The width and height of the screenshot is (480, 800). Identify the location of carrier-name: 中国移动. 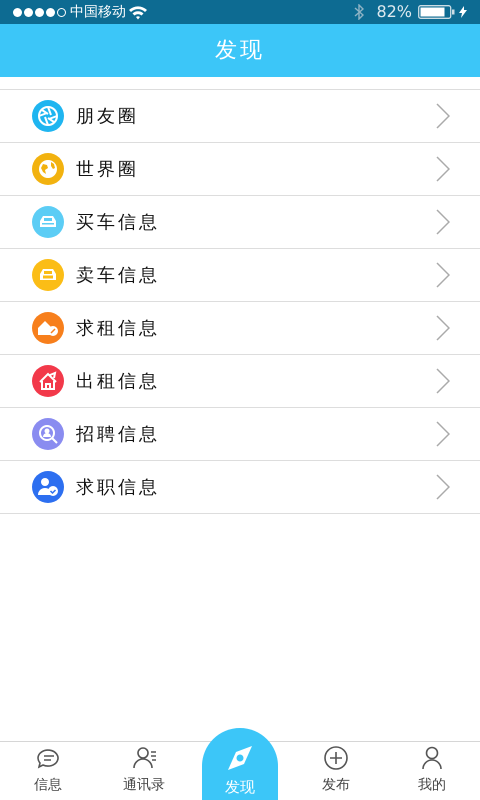
(98, 12).